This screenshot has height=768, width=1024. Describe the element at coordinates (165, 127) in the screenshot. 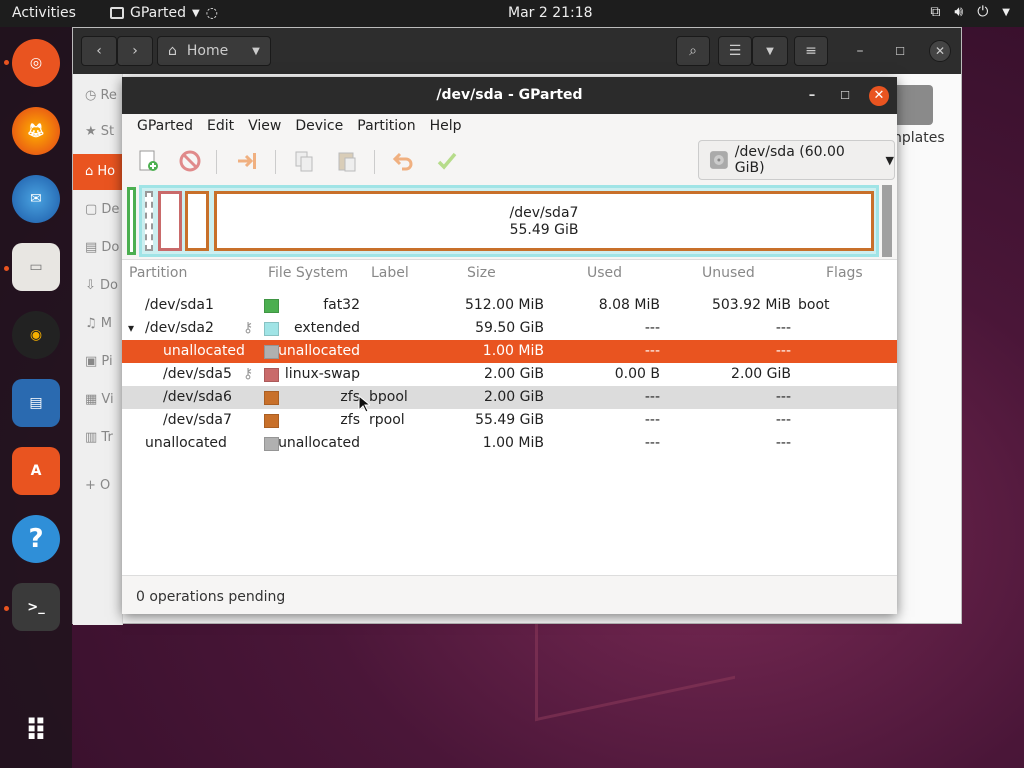

I see `menu-gparted: GParted` at that location.